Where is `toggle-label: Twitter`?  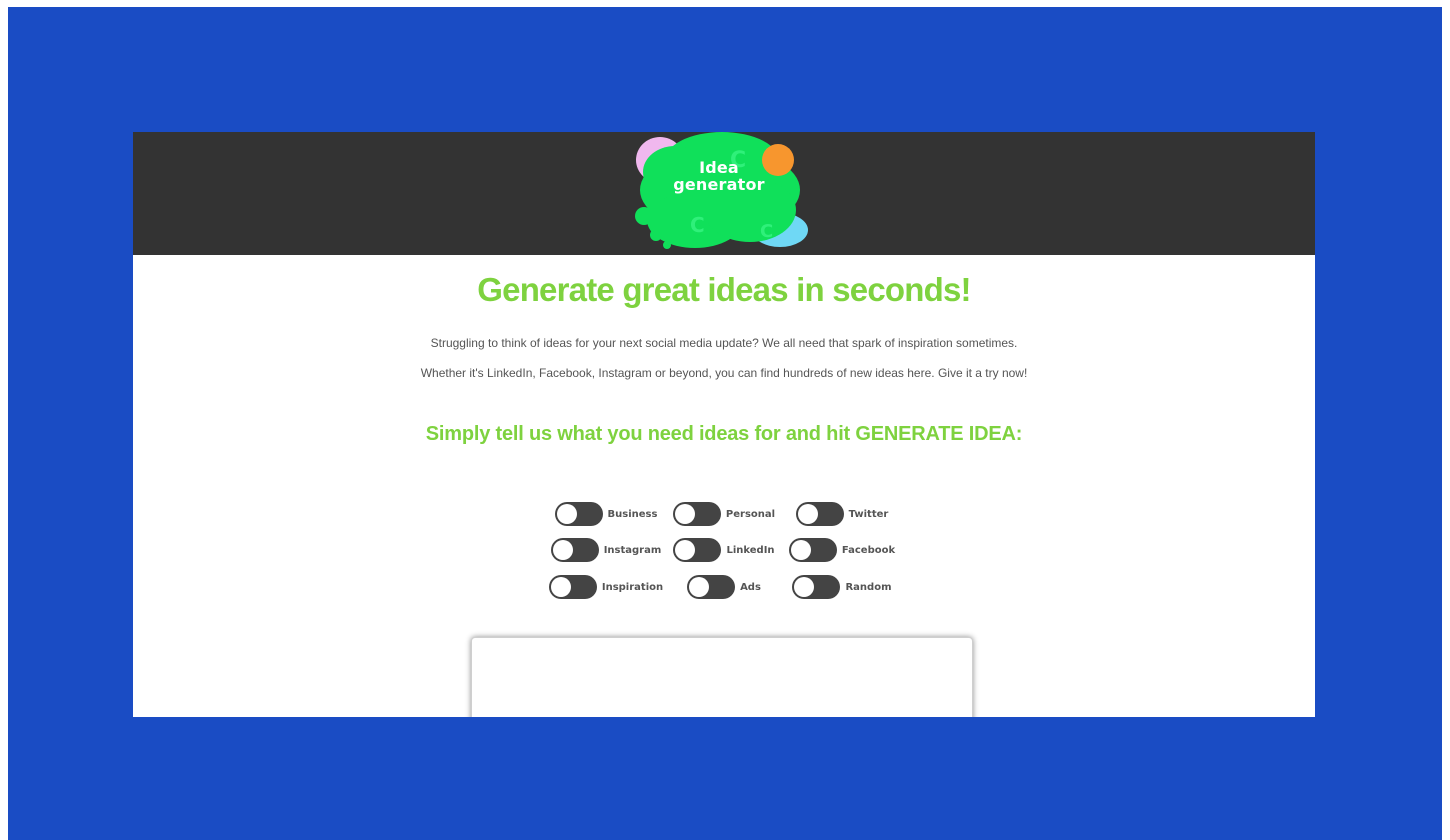
toggle-label: Twitter is located at coordinates (868, 514).